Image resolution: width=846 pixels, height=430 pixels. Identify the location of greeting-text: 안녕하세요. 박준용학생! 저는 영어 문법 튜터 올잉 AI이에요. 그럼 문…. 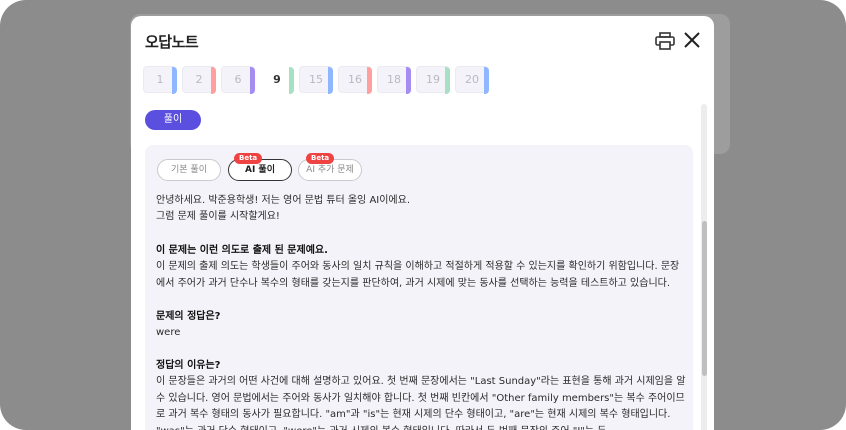
(283, 209).